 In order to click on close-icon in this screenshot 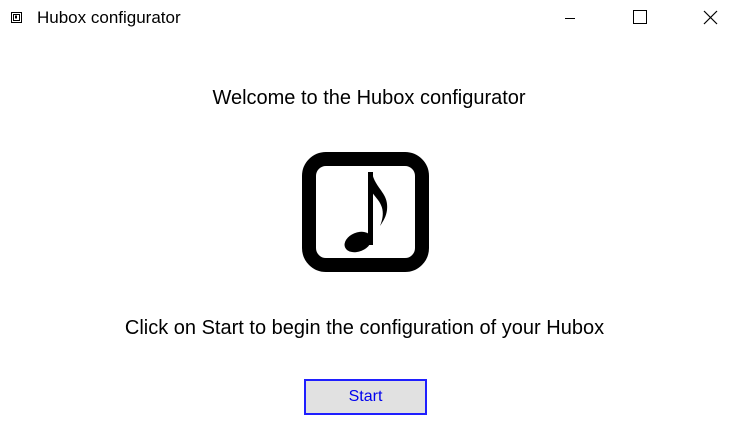, I will do `click(710, 17)`.